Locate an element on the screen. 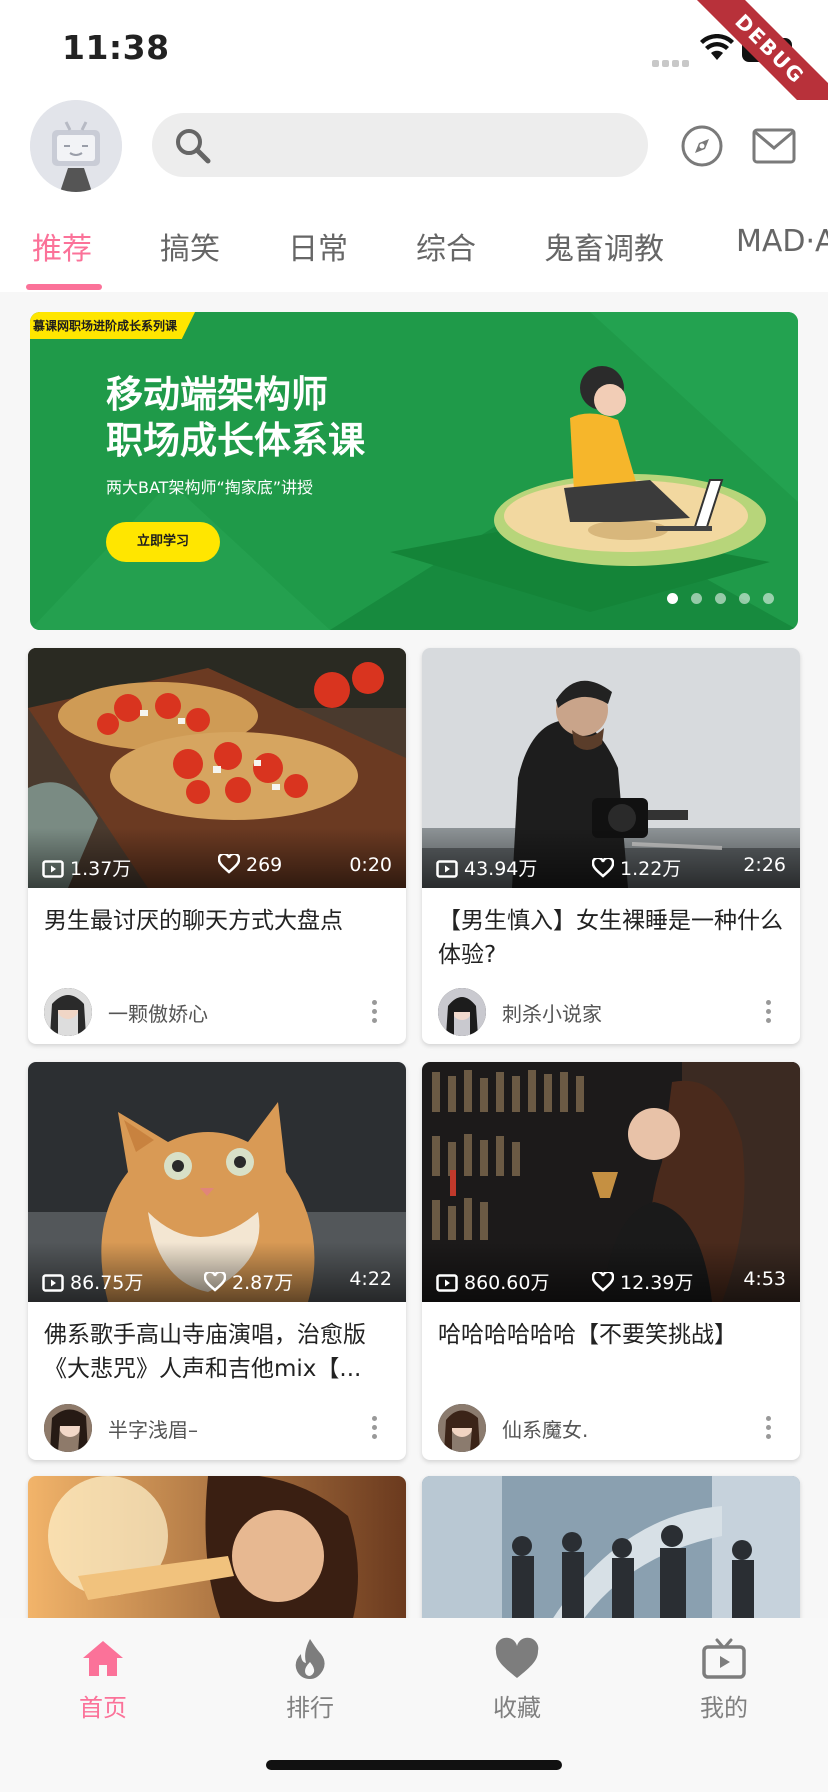 The width and height of the screenshot is (828, 1792). tab-mad-amv: MAD·AMV is located at coordinates (782, 241).